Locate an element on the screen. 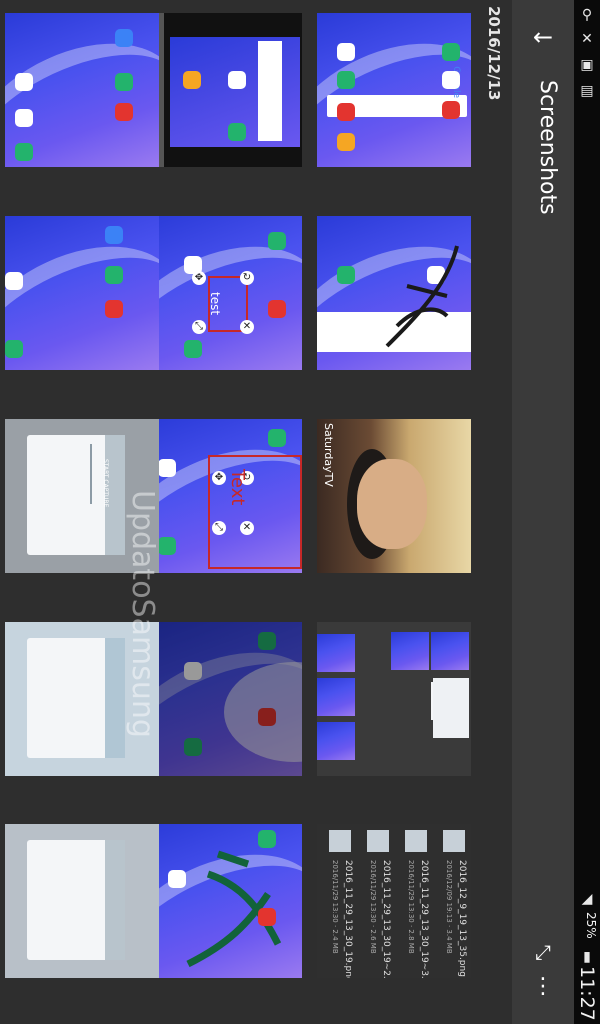 This screenshot has height=1024, width=600. annotation-text: Text is located at coordinates (237, 487).